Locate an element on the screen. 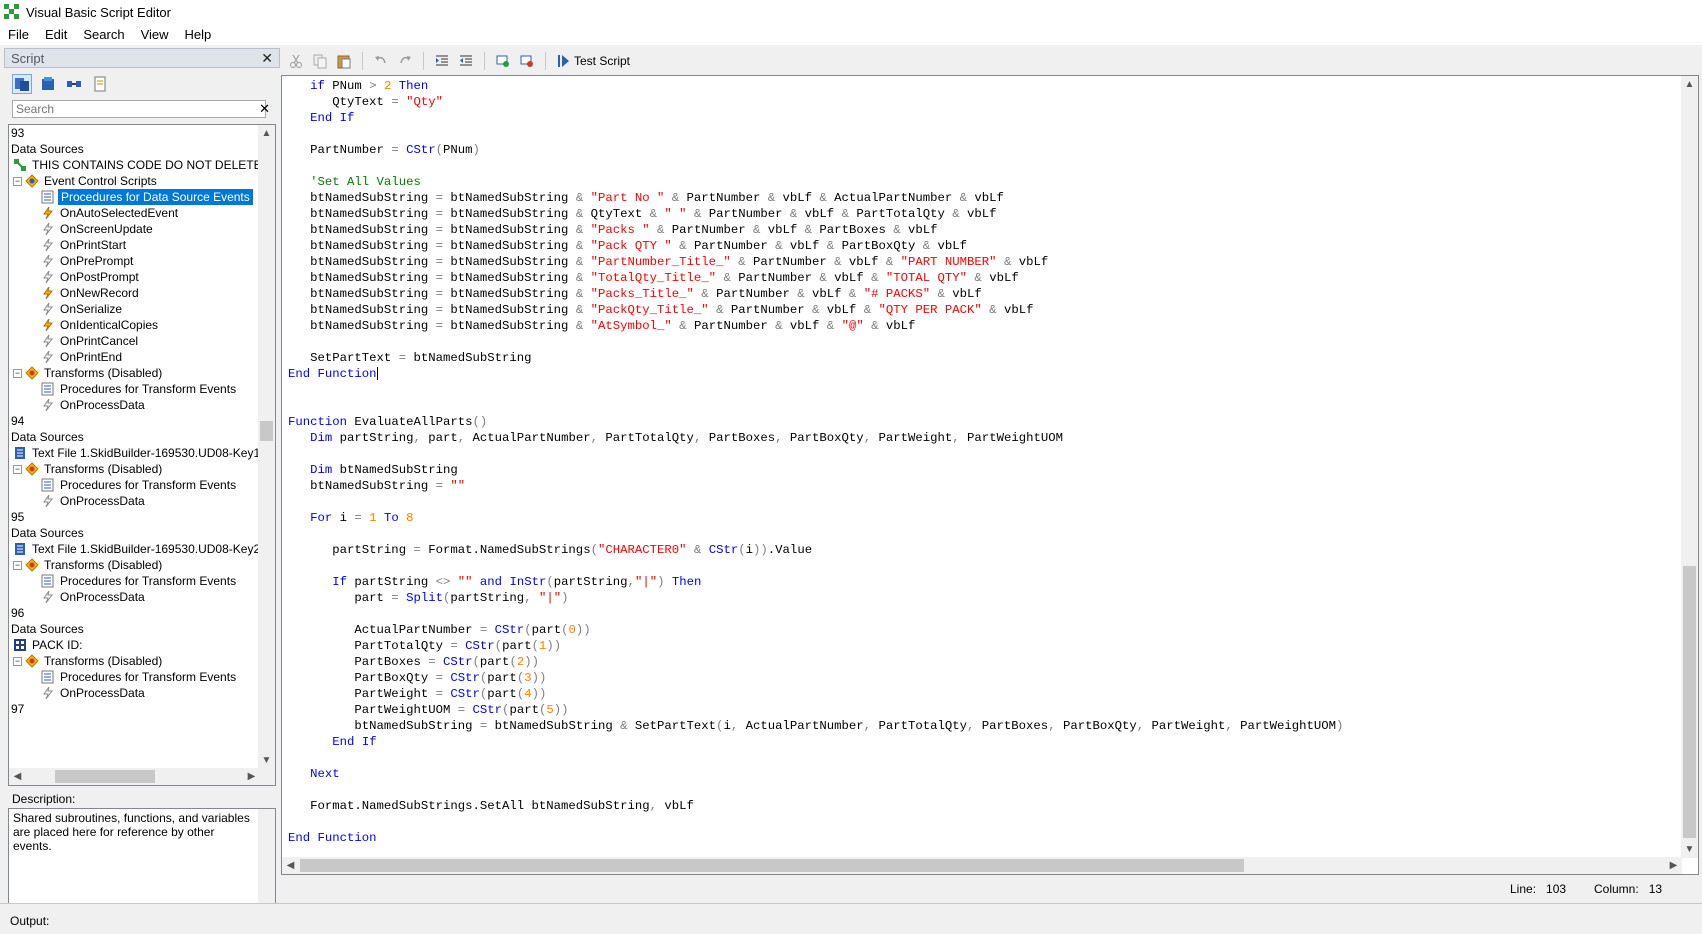 The width and height of the screenshot is (1702, 934). code-line: Dim btNamedSubString is located at coordinates (981, 470).